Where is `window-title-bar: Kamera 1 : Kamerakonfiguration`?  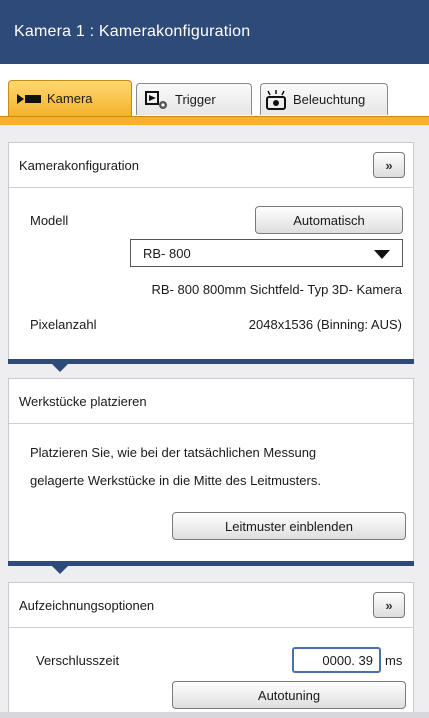 window-title-bar: Kamera 1 : Kamerakonfiguration is located at coordinates (214, 32).